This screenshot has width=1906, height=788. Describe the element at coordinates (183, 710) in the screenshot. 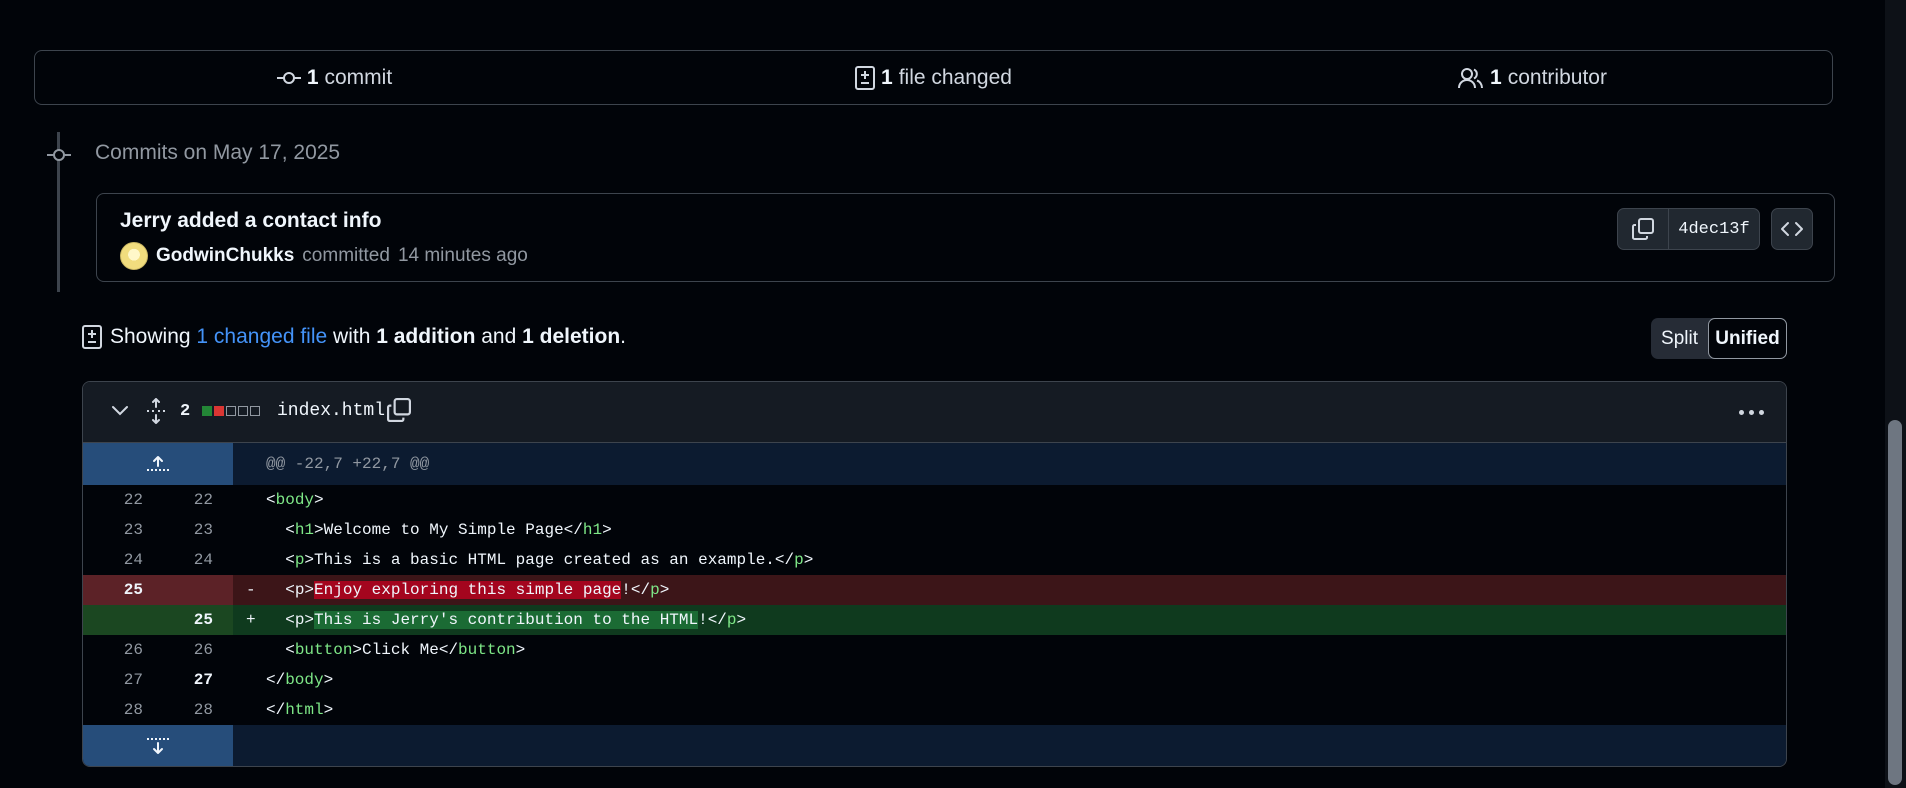

I see `new-line-number: 28` at that location.